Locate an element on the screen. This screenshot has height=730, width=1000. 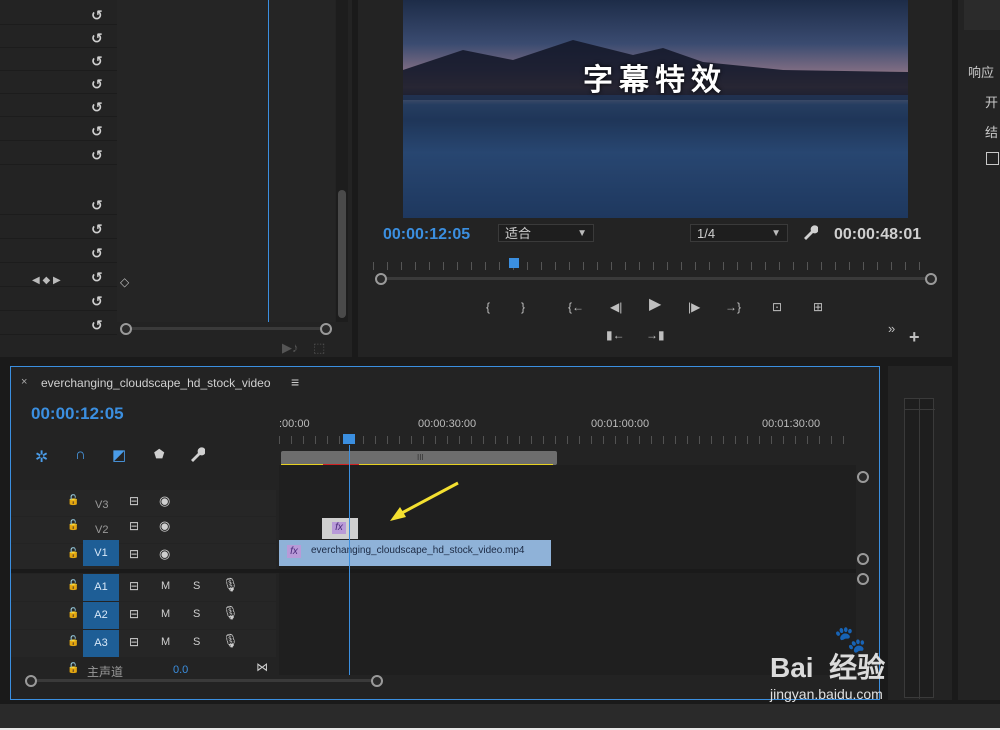
lift-button: ⊡ is located at coordinates (777, 307).